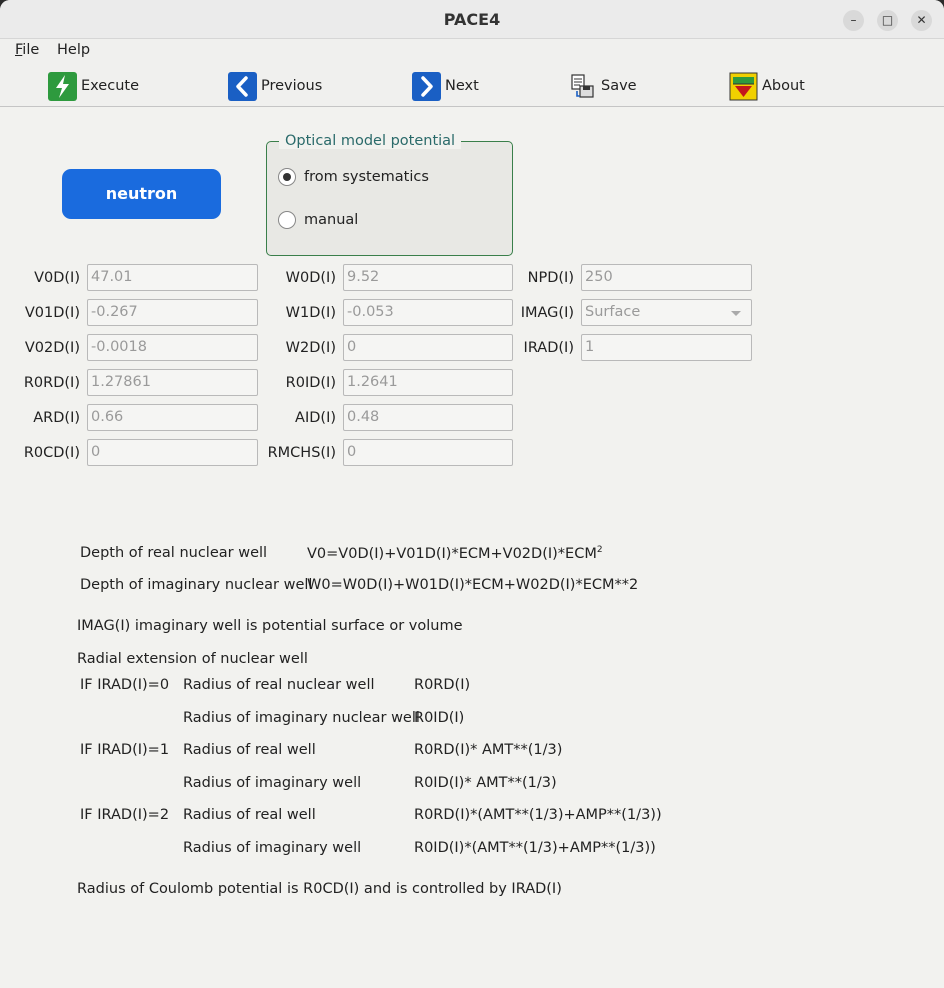  What do you see at coordinates (743, 86) in the screenshot?
I see `about-icon` at bounding box center [743, 86].